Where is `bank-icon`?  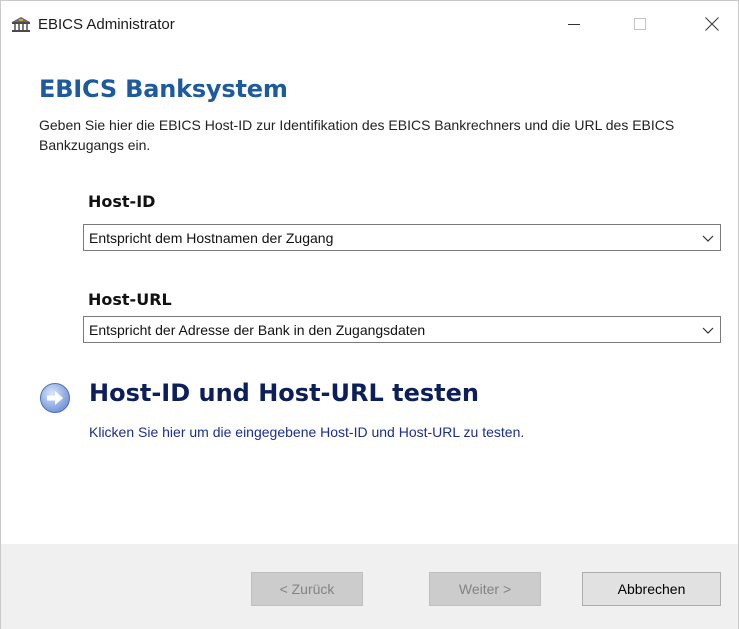
bank-icon is located at coordinates (21, 24).